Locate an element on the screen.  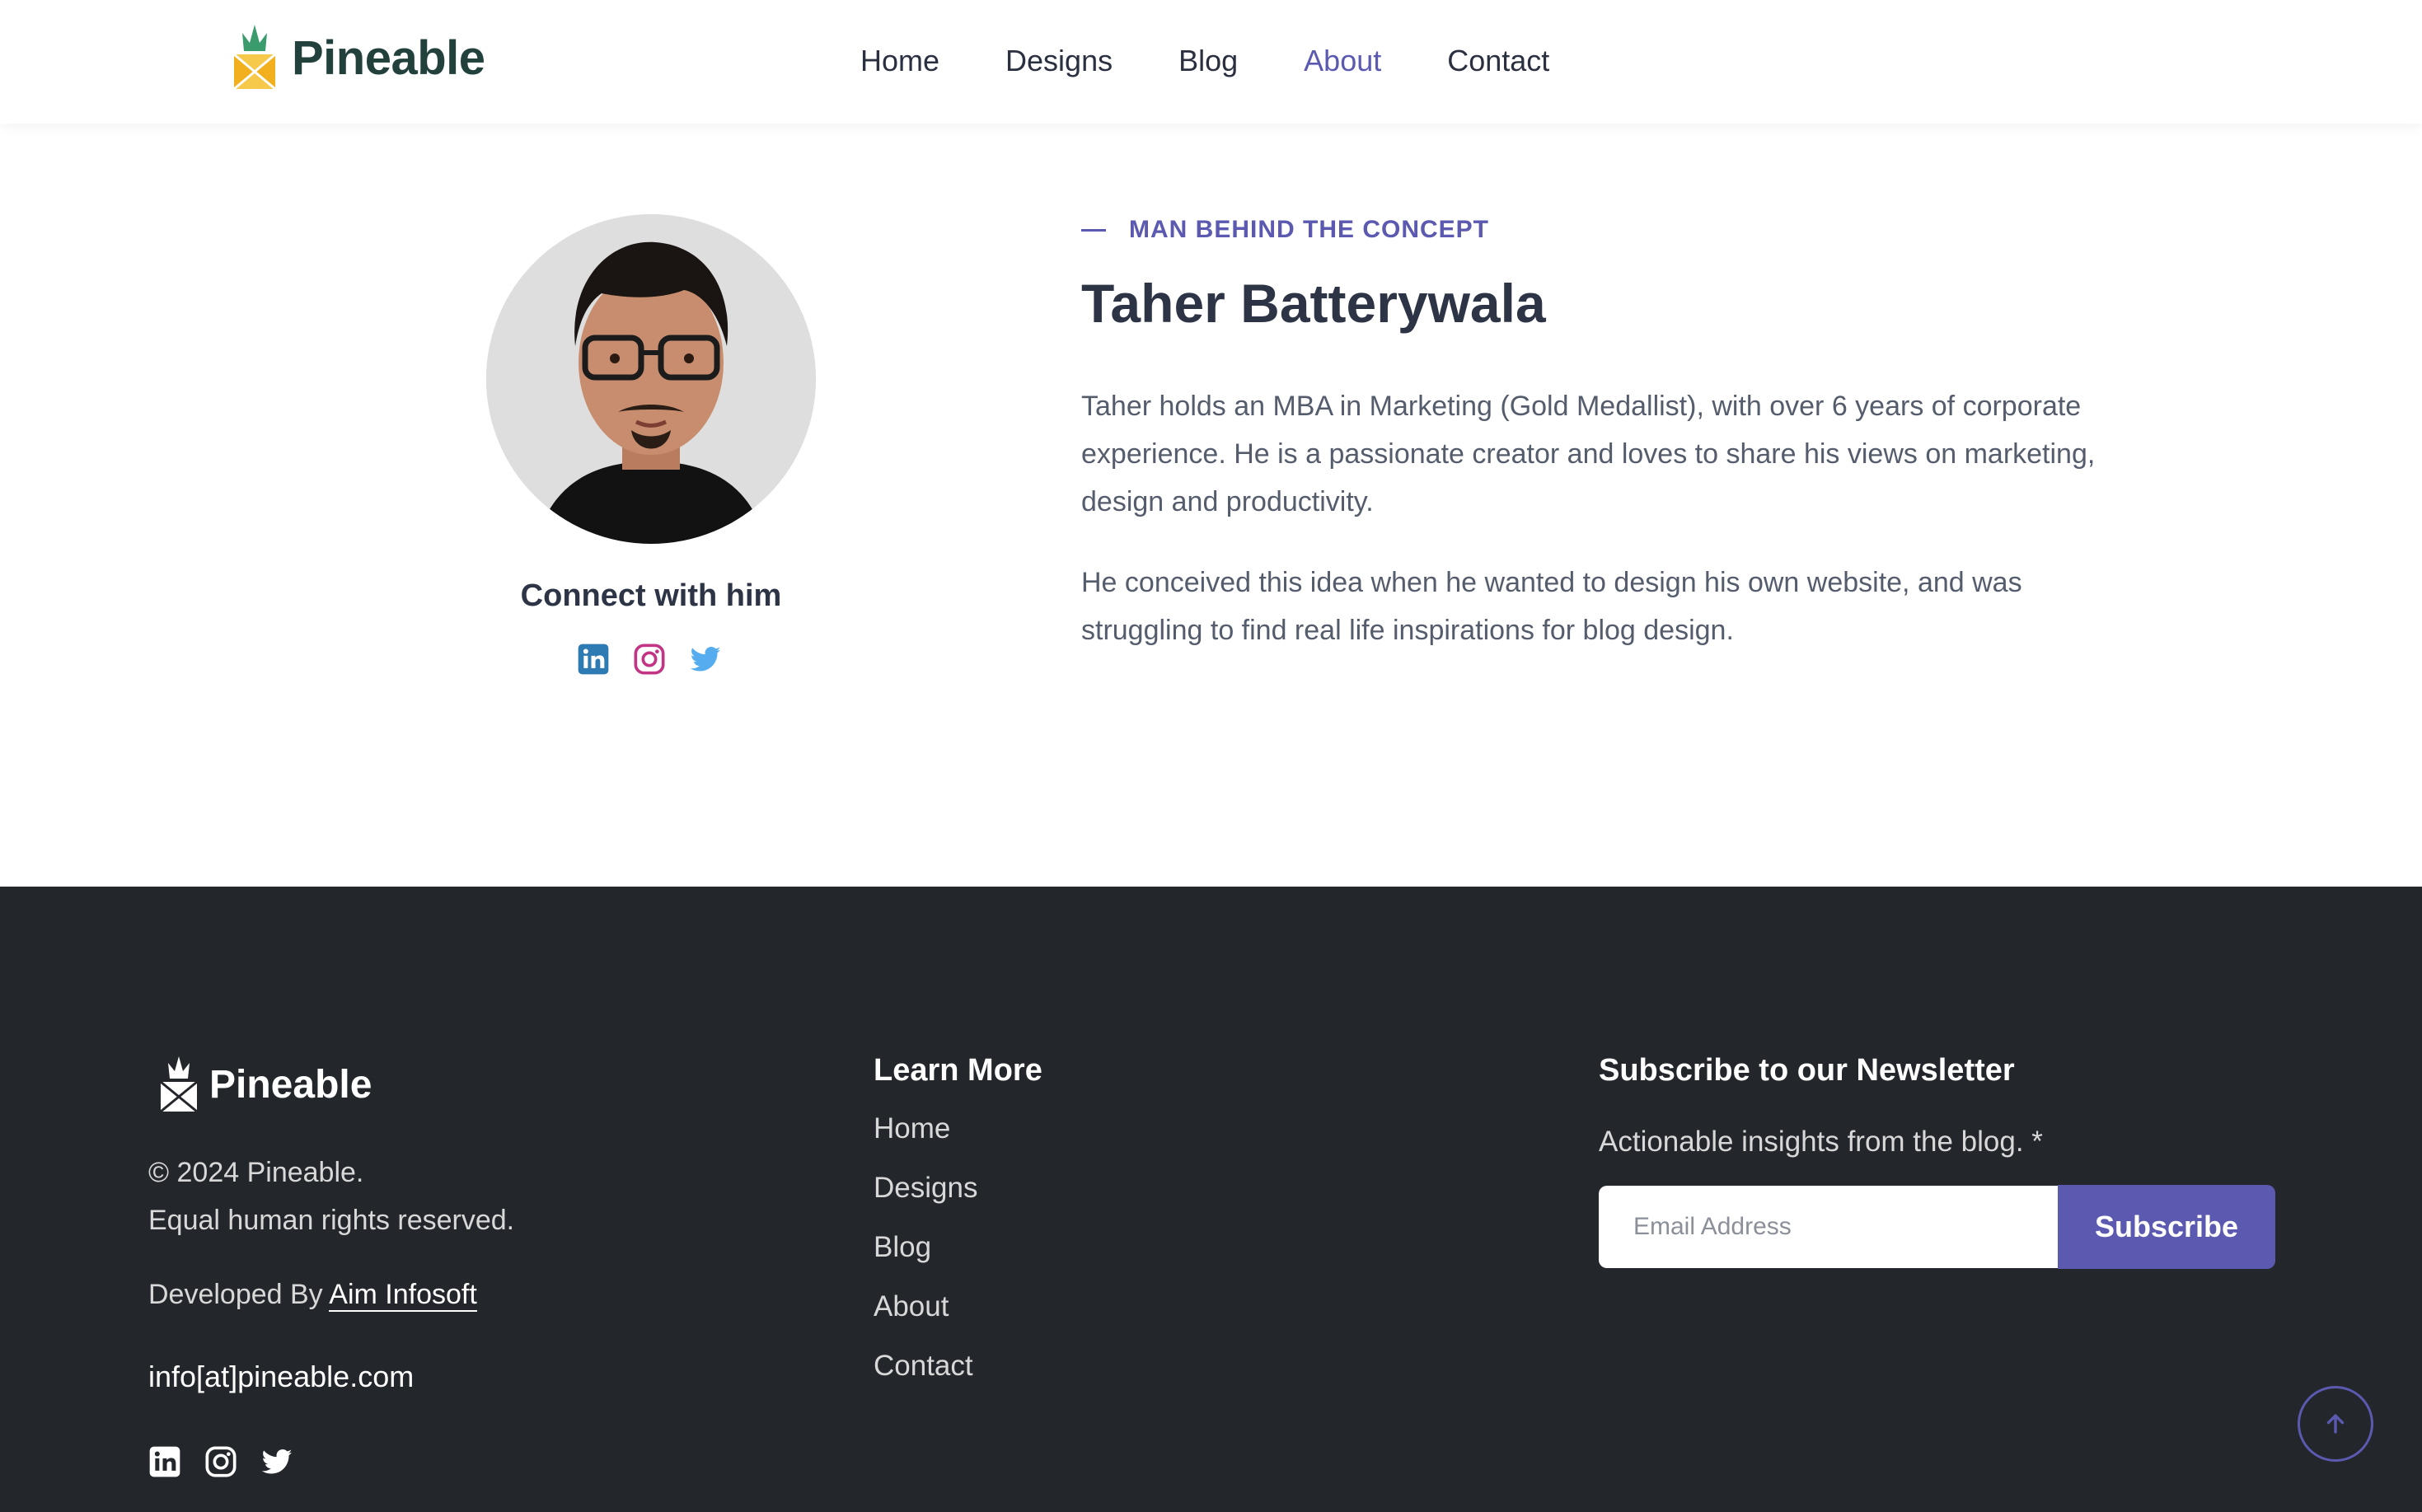
learn-more-list: Home Designs Blog About Contact is located at coordinates (926, 1255).